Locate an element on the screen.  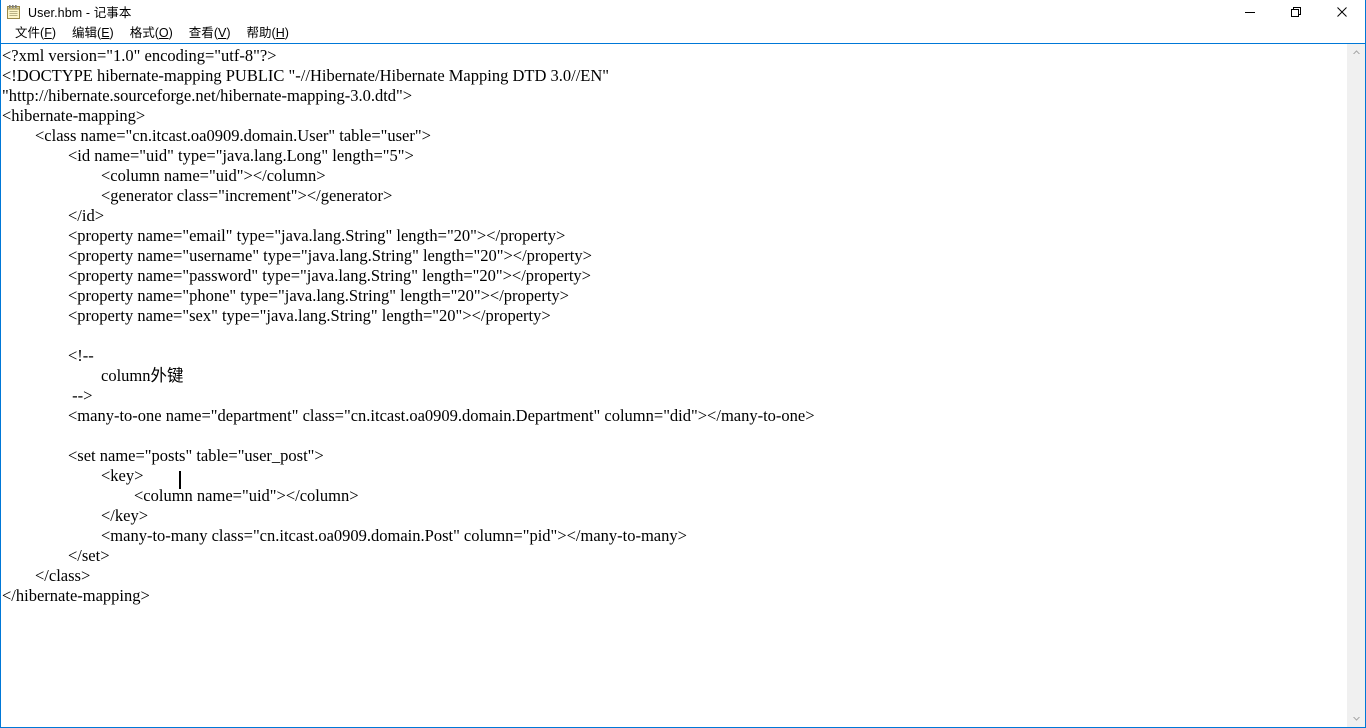
close-button is located at coordinates (1342, 11).